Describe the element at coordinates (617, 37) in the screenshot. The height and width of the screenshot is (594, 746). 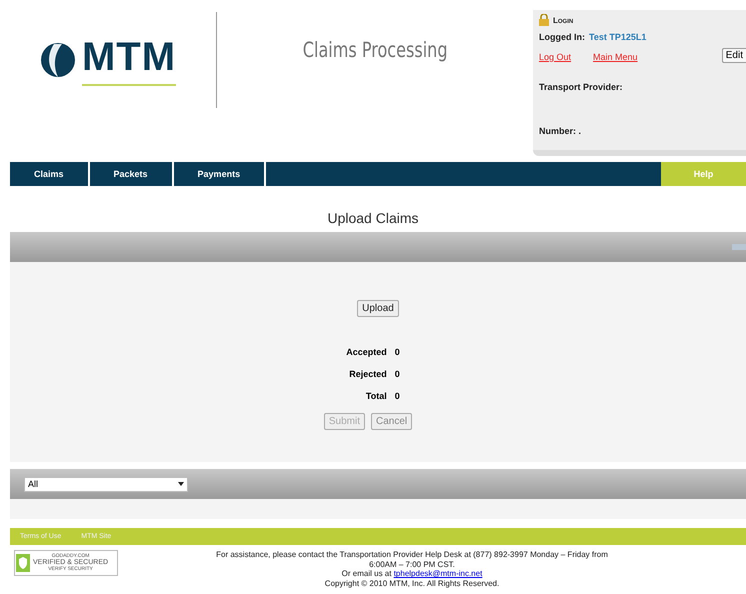
I see `user-name: Test TP125L1` at that location.